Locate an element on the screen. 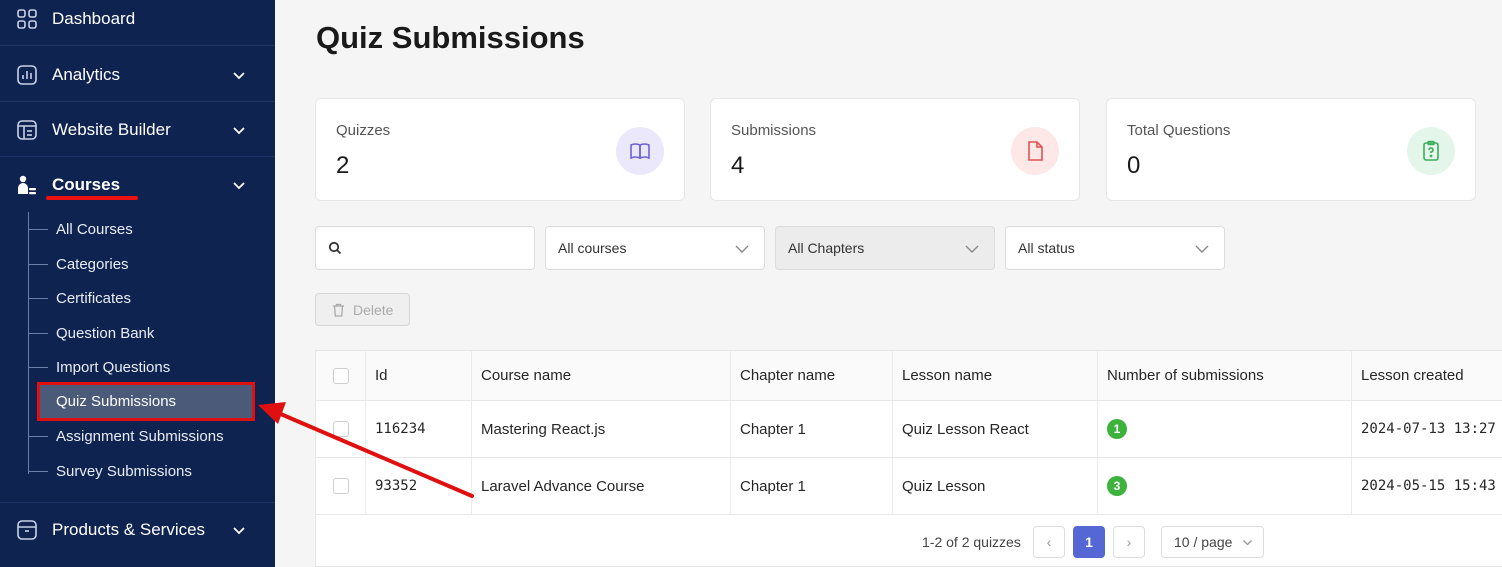  courses-icon is located at coordinates (27, 185).